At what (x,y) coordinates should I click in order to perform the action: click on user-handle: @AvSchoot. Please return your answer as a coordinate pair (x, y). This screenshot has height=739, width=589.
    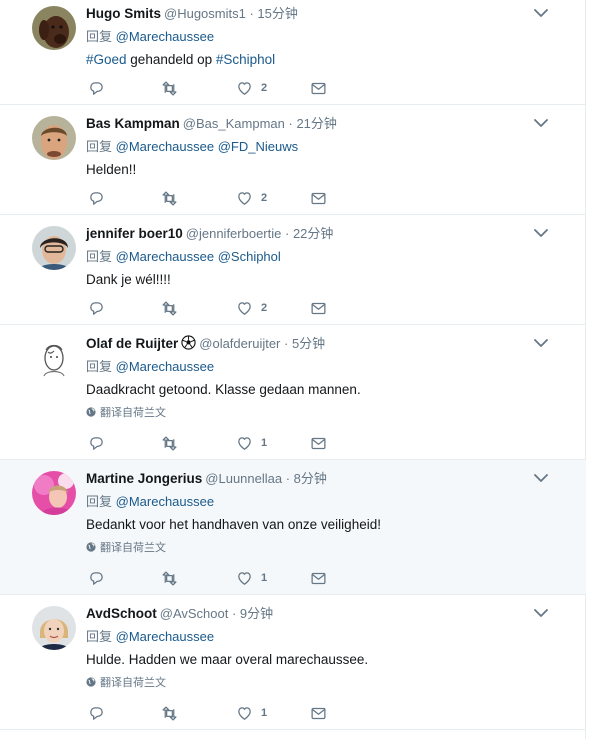
    Looking at the image, I should click on (194, 613).